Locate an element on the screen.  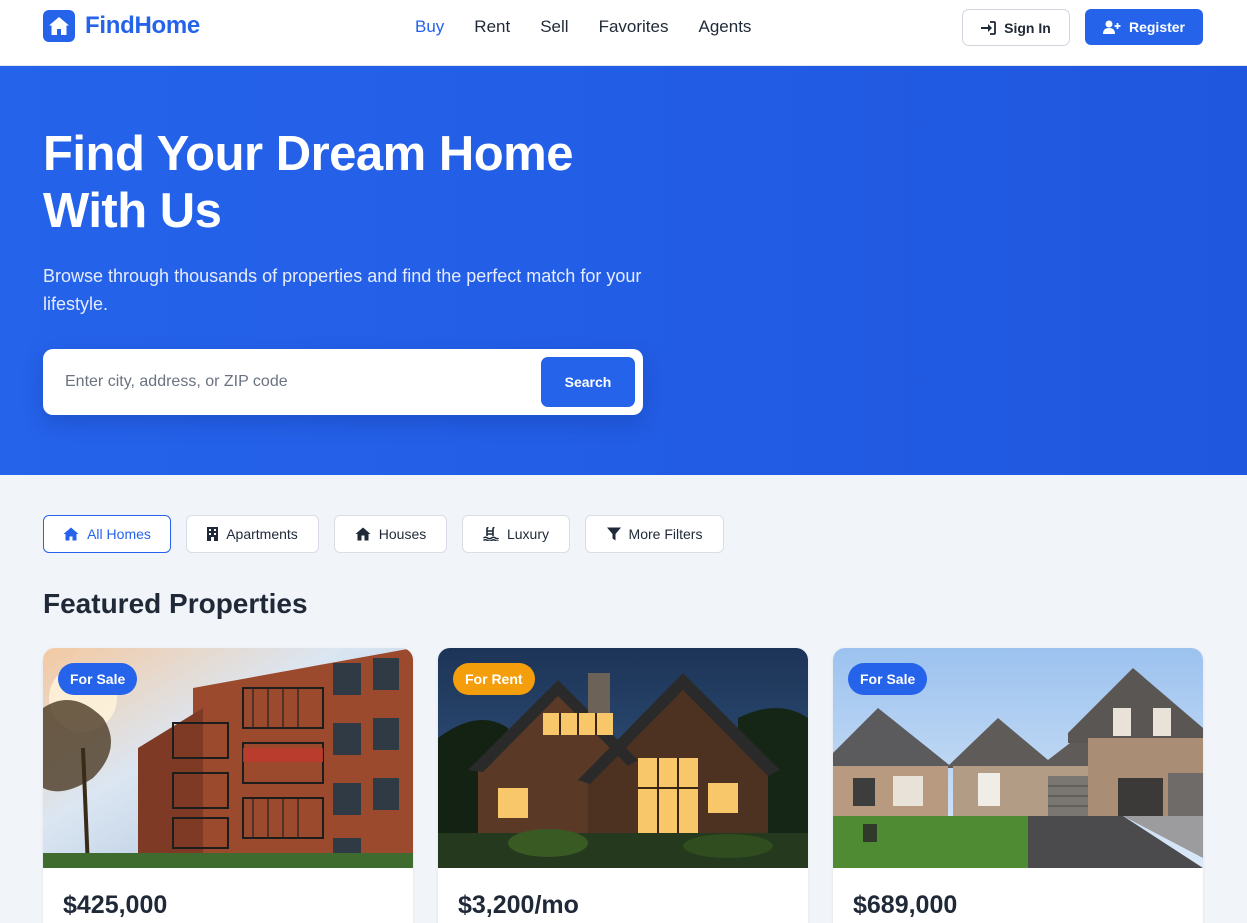
register-label: Register is located at coordinates (1157, 27).